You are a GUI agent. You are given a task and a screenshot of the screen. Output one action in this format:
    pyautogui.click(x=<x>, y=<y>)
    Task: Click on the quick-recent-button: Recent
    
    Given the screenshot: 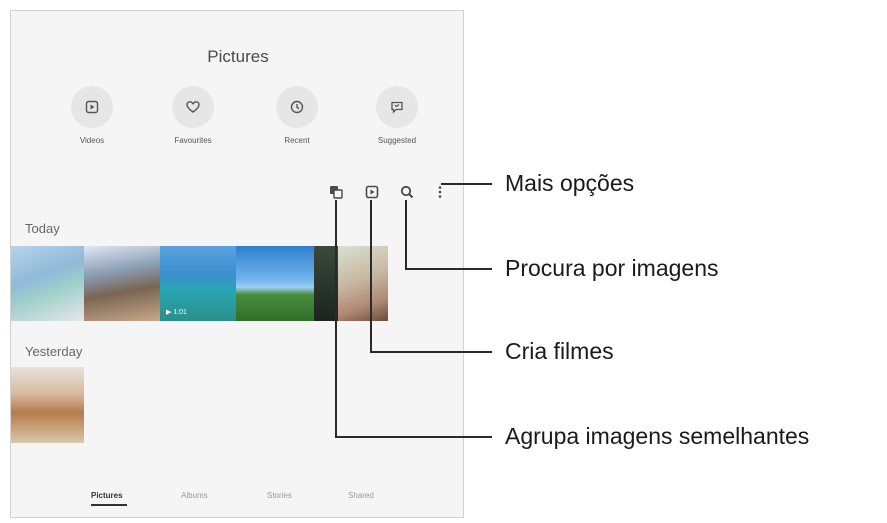 What is the action you would take?
    pyautogui.click(x=297, y=115)
    